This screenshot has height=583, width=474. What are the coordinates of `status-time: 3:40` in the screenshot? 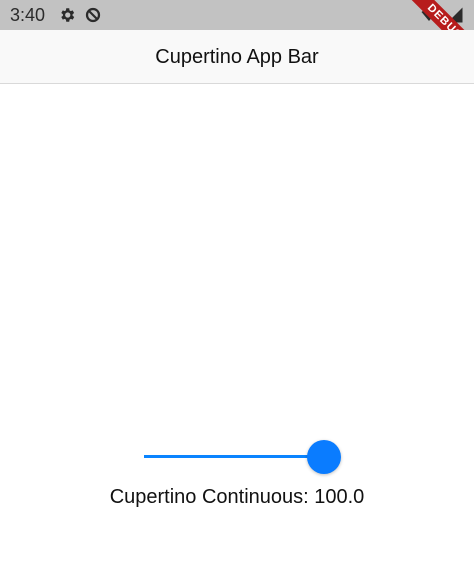 It's located at (28, 15).